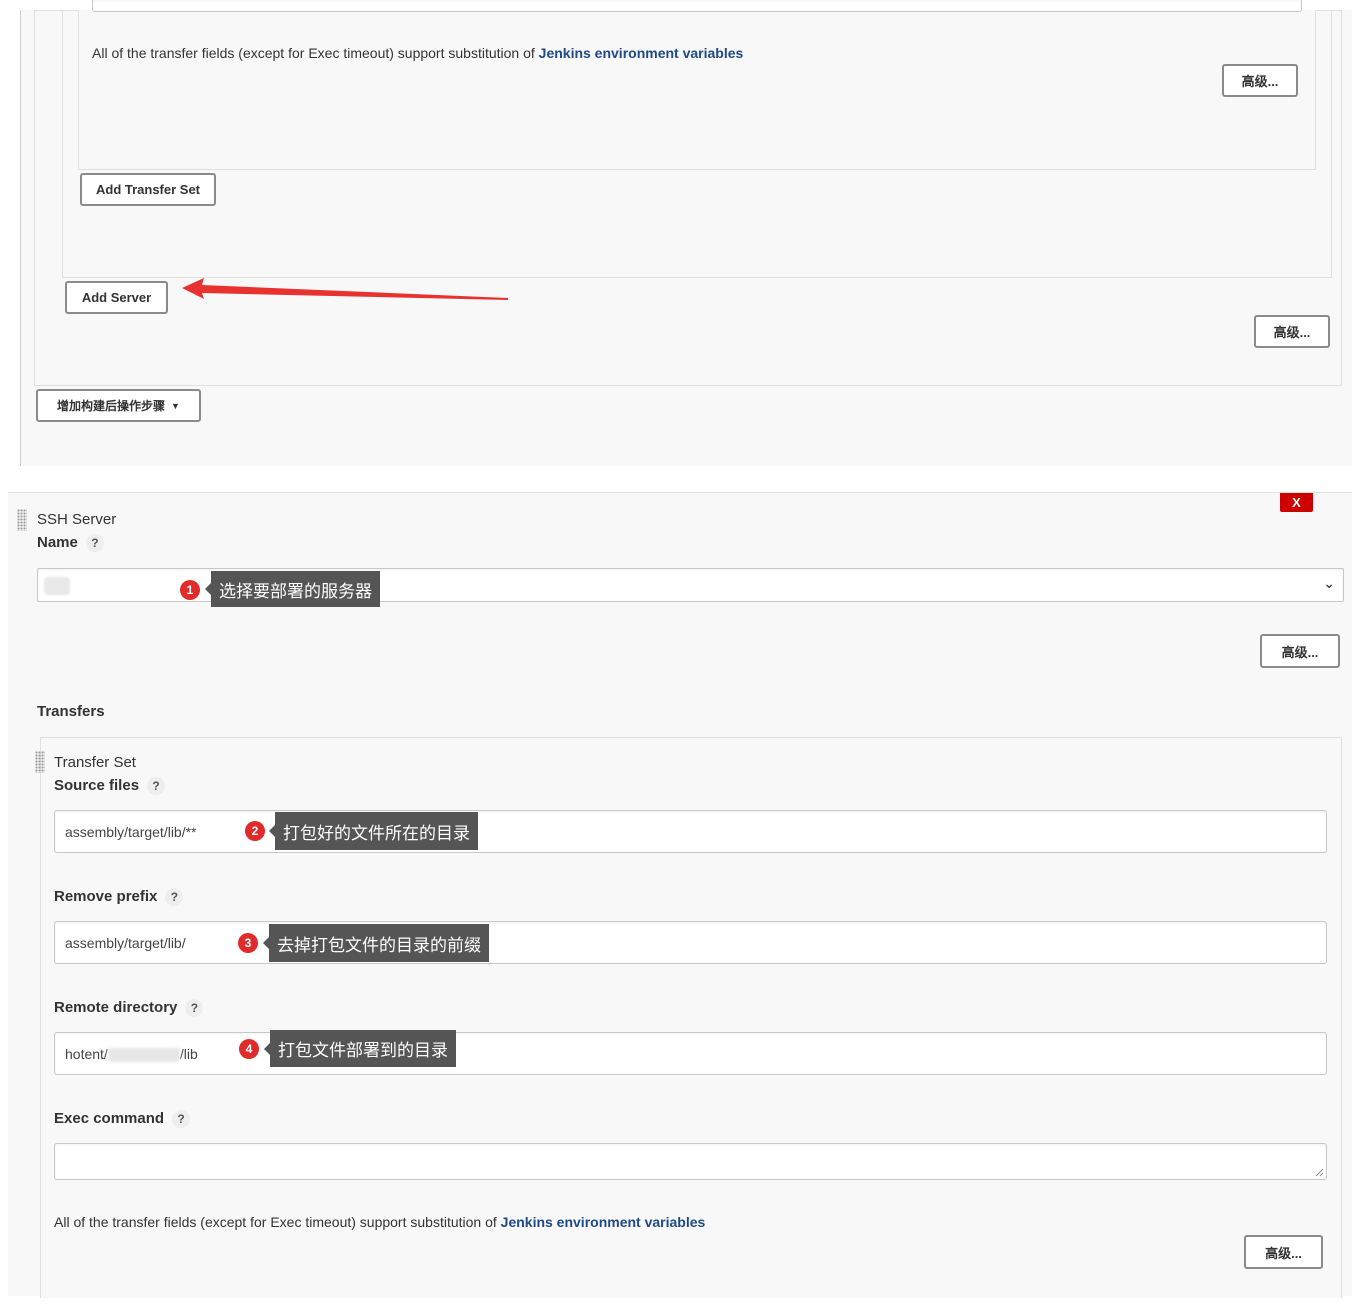 The height and width of the screenshot is (1304, 1352). Describe the element at coordinates (71, 711) in the screenshot. I see `transfers-heading: Transfers` at that location.